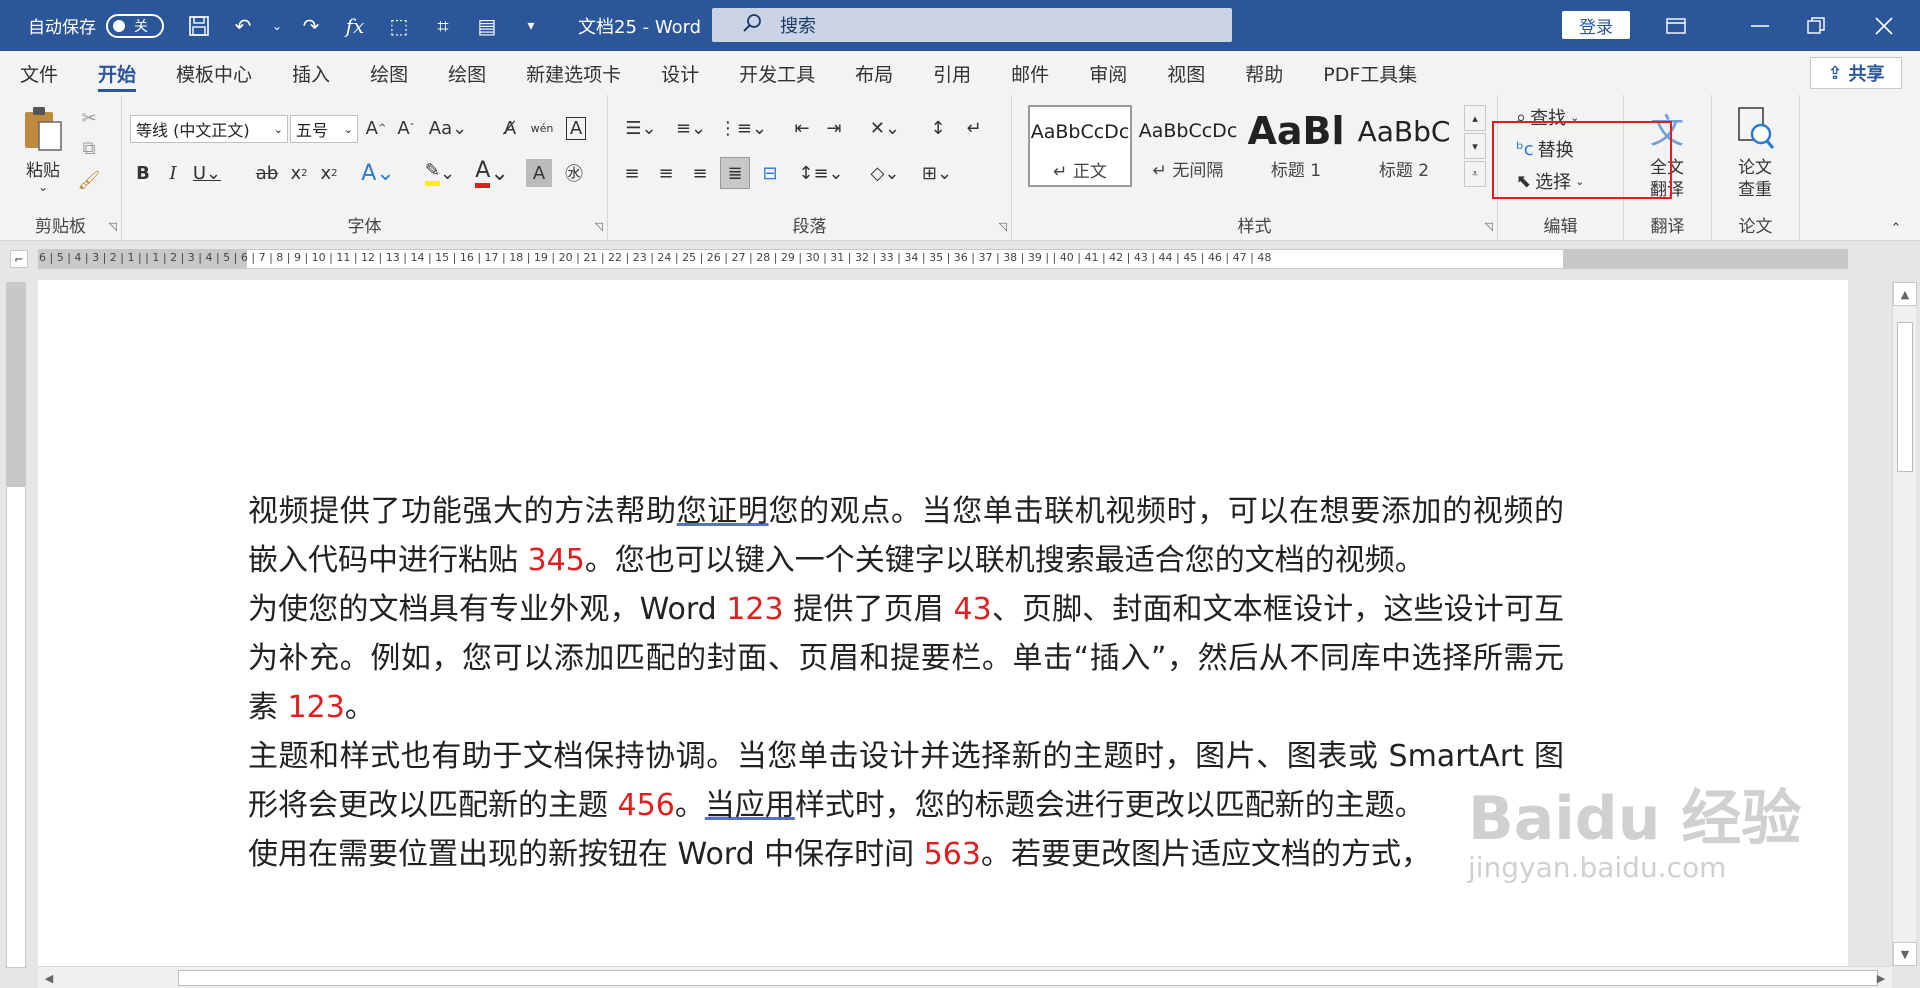  I want to click on clear-formatting-icon: A̸, so click(510, 128).